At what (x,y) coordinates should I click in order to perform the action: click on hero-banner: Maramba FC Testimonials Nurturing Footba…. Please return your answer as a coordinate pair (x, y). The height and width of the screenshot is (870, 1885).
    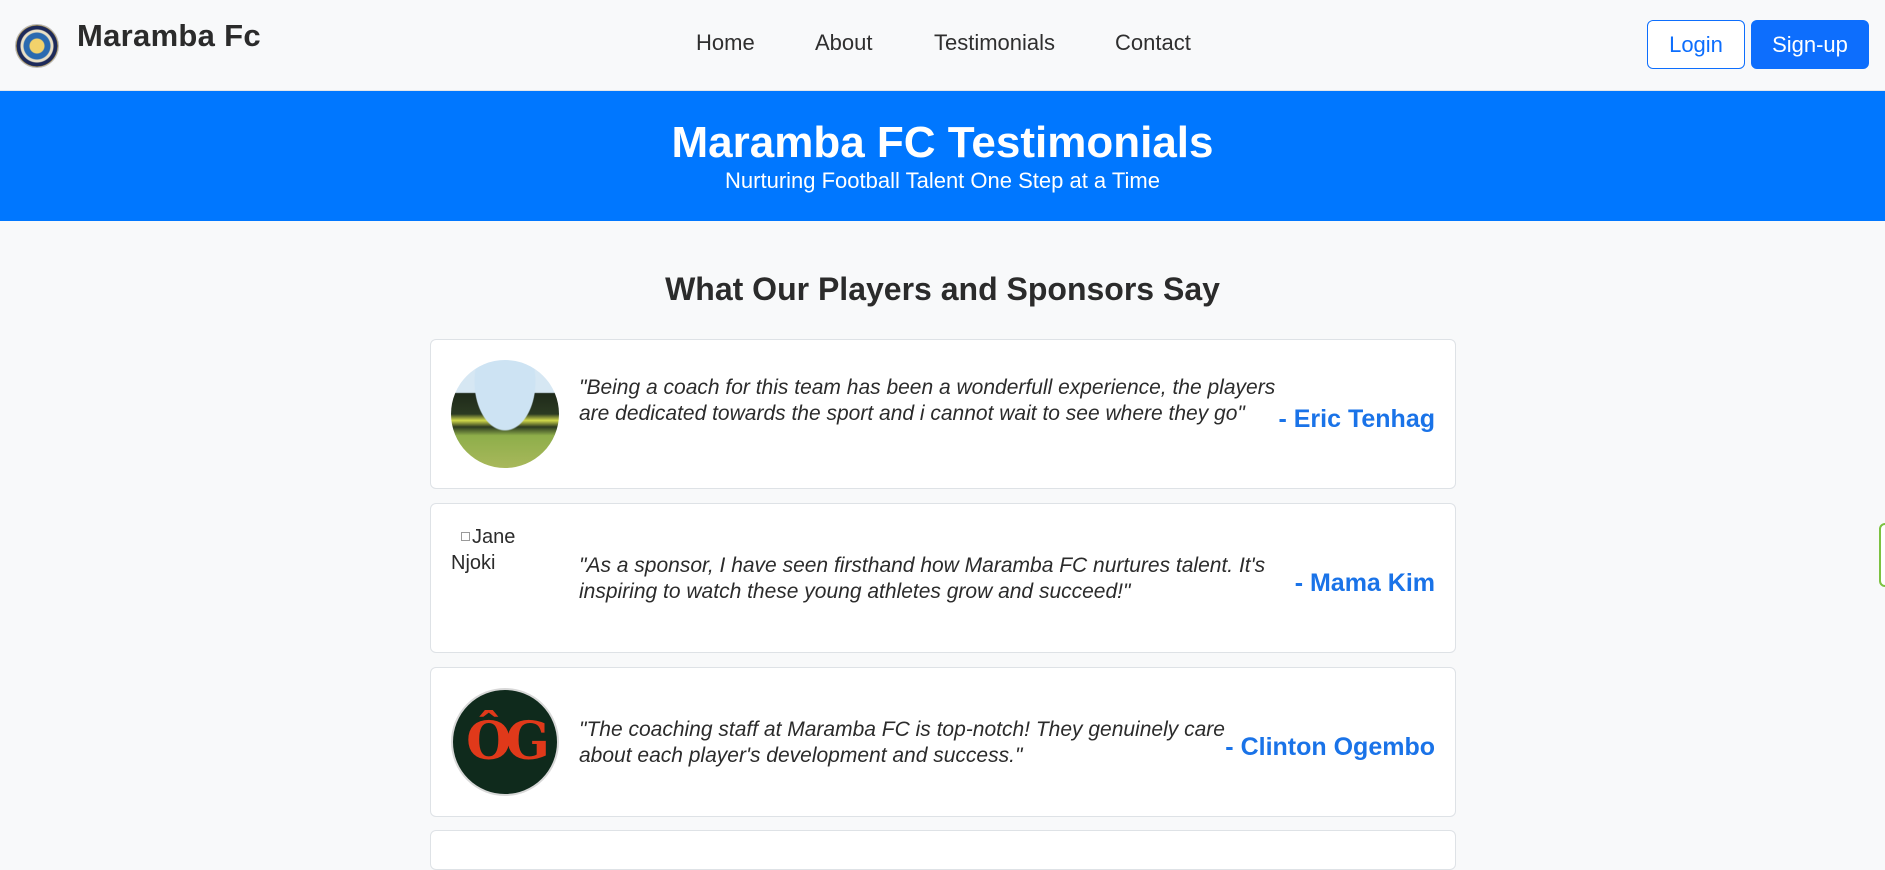
    Looking at the image, I should click on (942, 156).